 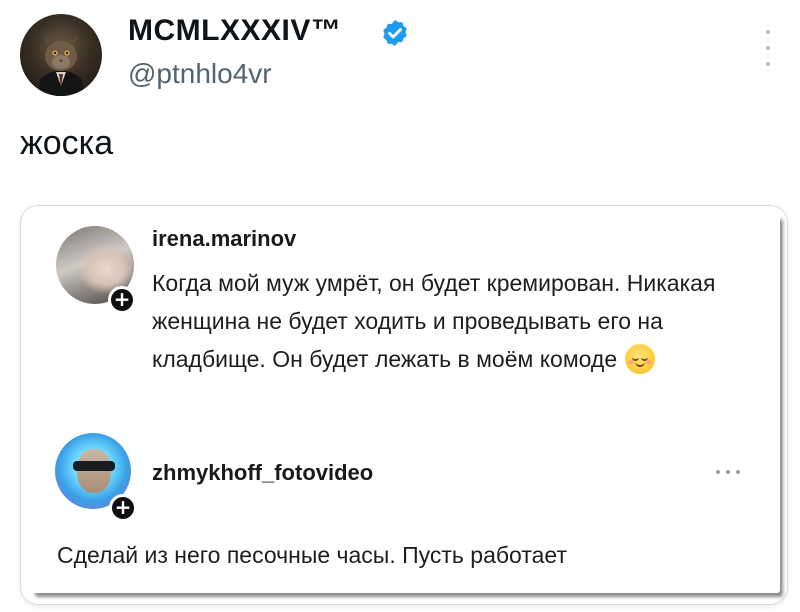 What do you see at coordinates (395, 33) in the screenshot?
I see `verified-badge-icon` at bounding box center [395, 33].